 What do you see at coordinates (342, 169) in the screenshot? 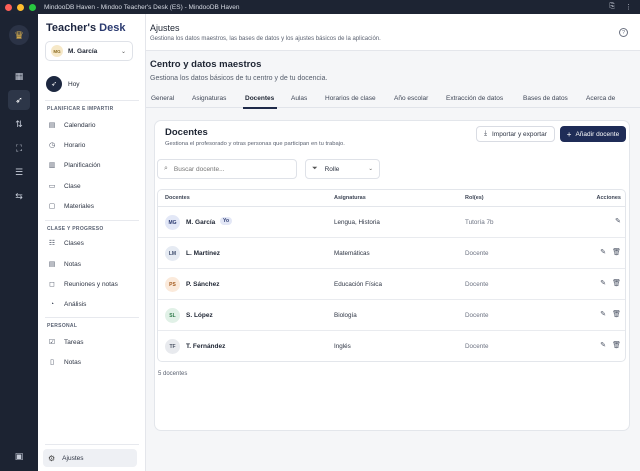
I see `role-filter-select: ⏷ Rolle ⌄` at bounding box center [342, 169].